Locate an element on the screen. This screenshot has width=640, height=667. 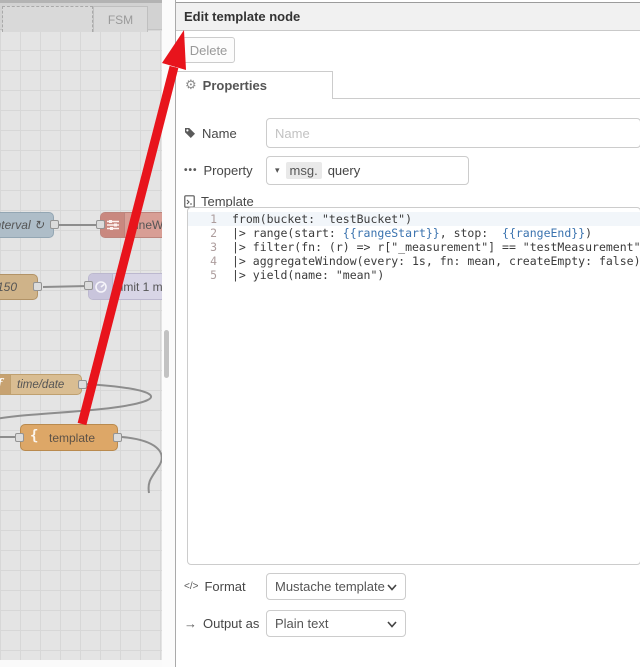
name-input is located at coordinates (453, 133).